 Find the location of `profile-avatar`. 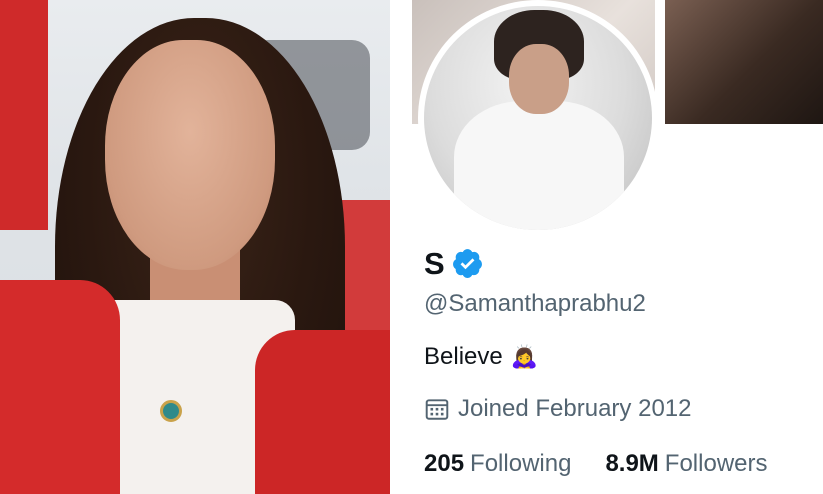

profile-avatar is located at coordinates (538, 118).